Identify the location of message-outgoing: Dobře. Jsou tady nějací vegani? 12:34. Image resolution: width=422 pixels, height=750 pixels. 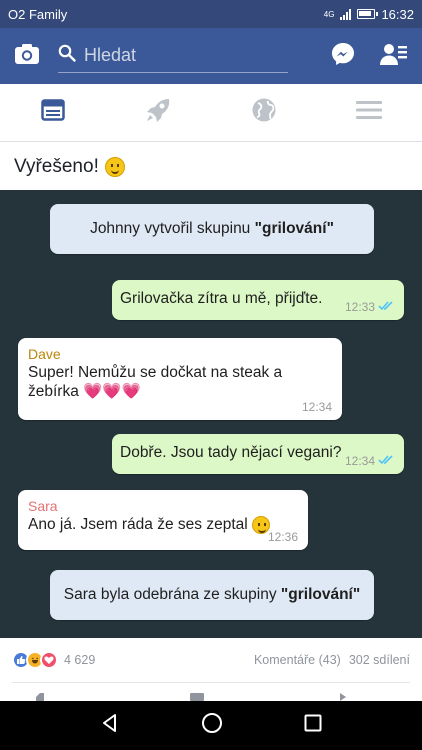
(258, 454).